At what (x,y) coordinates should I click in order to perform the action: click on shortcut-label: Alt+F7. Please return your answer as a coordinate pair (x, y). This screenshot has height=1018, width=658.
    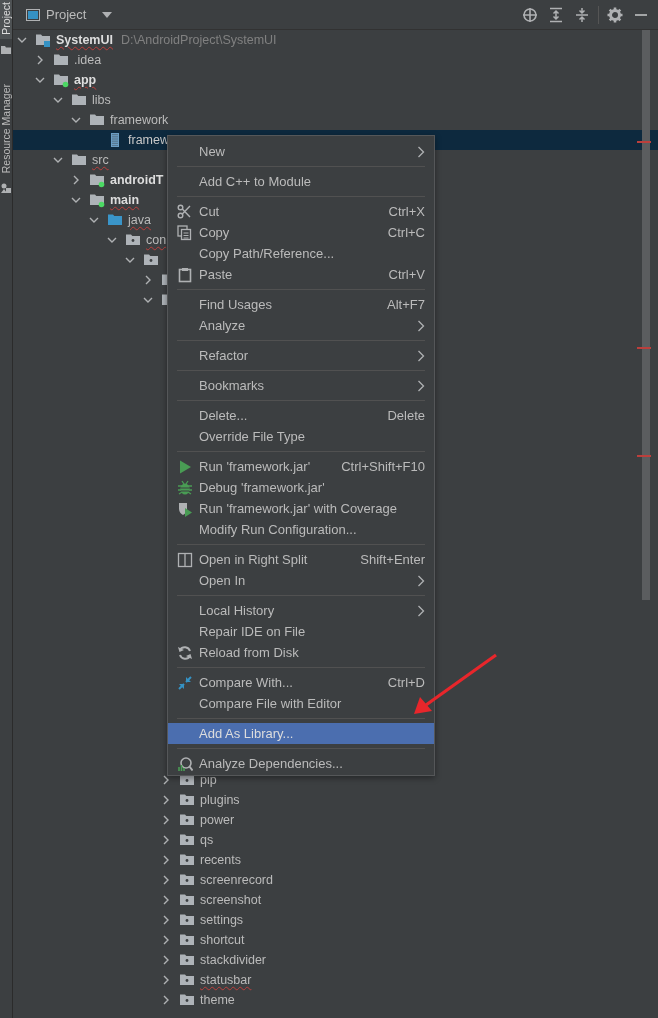
    Looking at the image, I should click on (406, 304).